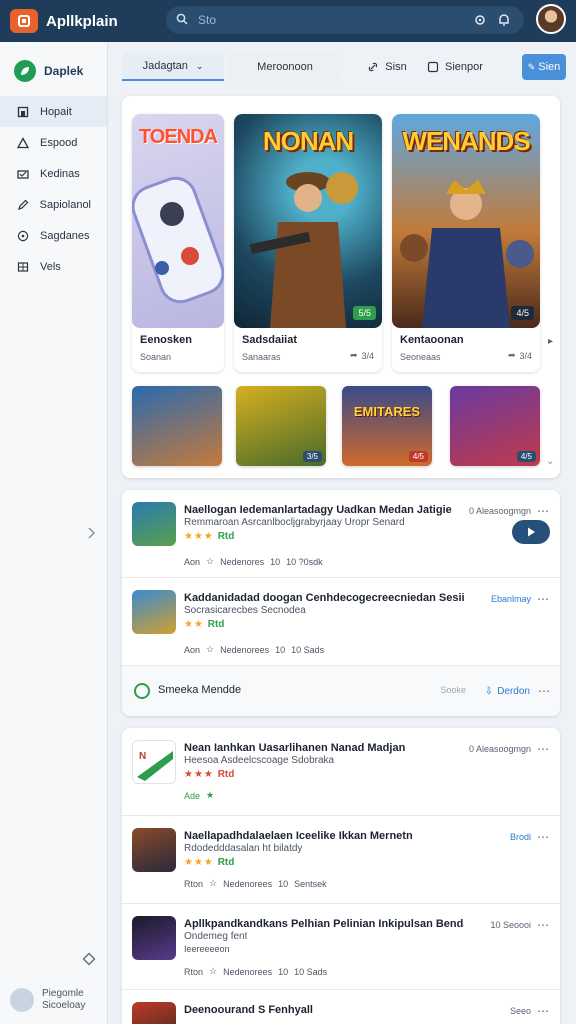  Describe the element at coordinates (177, 426) in the screenshot. I see `thumbnail-card` at that location.